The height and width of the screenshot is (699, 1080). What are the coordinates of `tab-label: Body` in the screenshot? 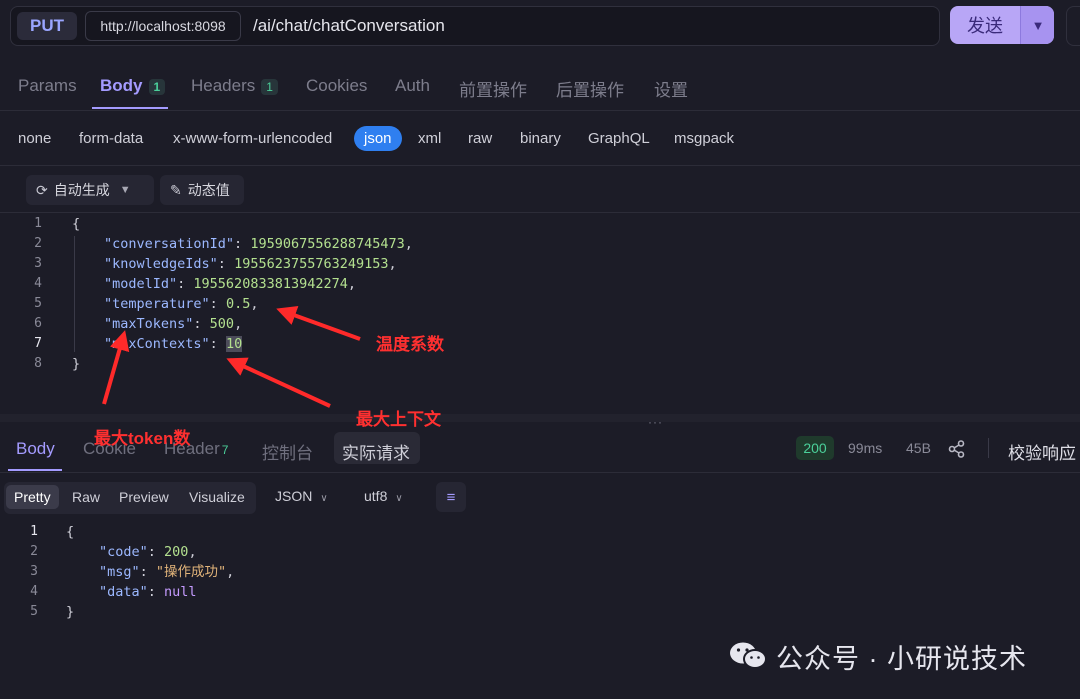 It's located at (35, 448).